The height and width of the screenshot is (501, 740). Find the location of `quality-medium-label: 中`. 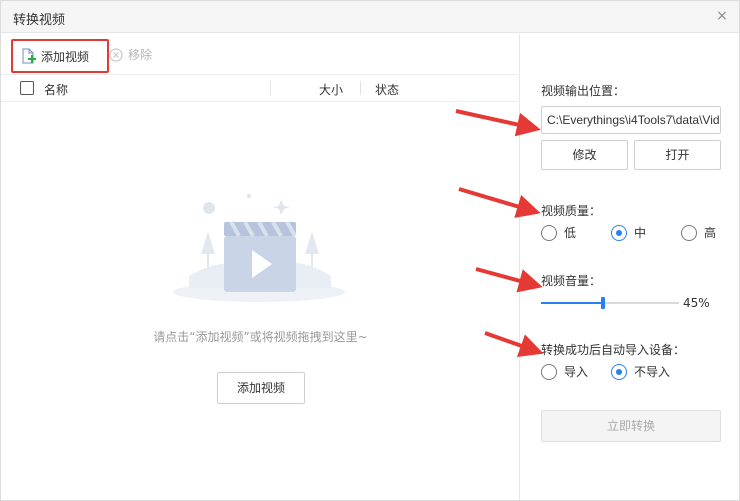

quality-medium-label: 中 is located at coordinates (640, 233).